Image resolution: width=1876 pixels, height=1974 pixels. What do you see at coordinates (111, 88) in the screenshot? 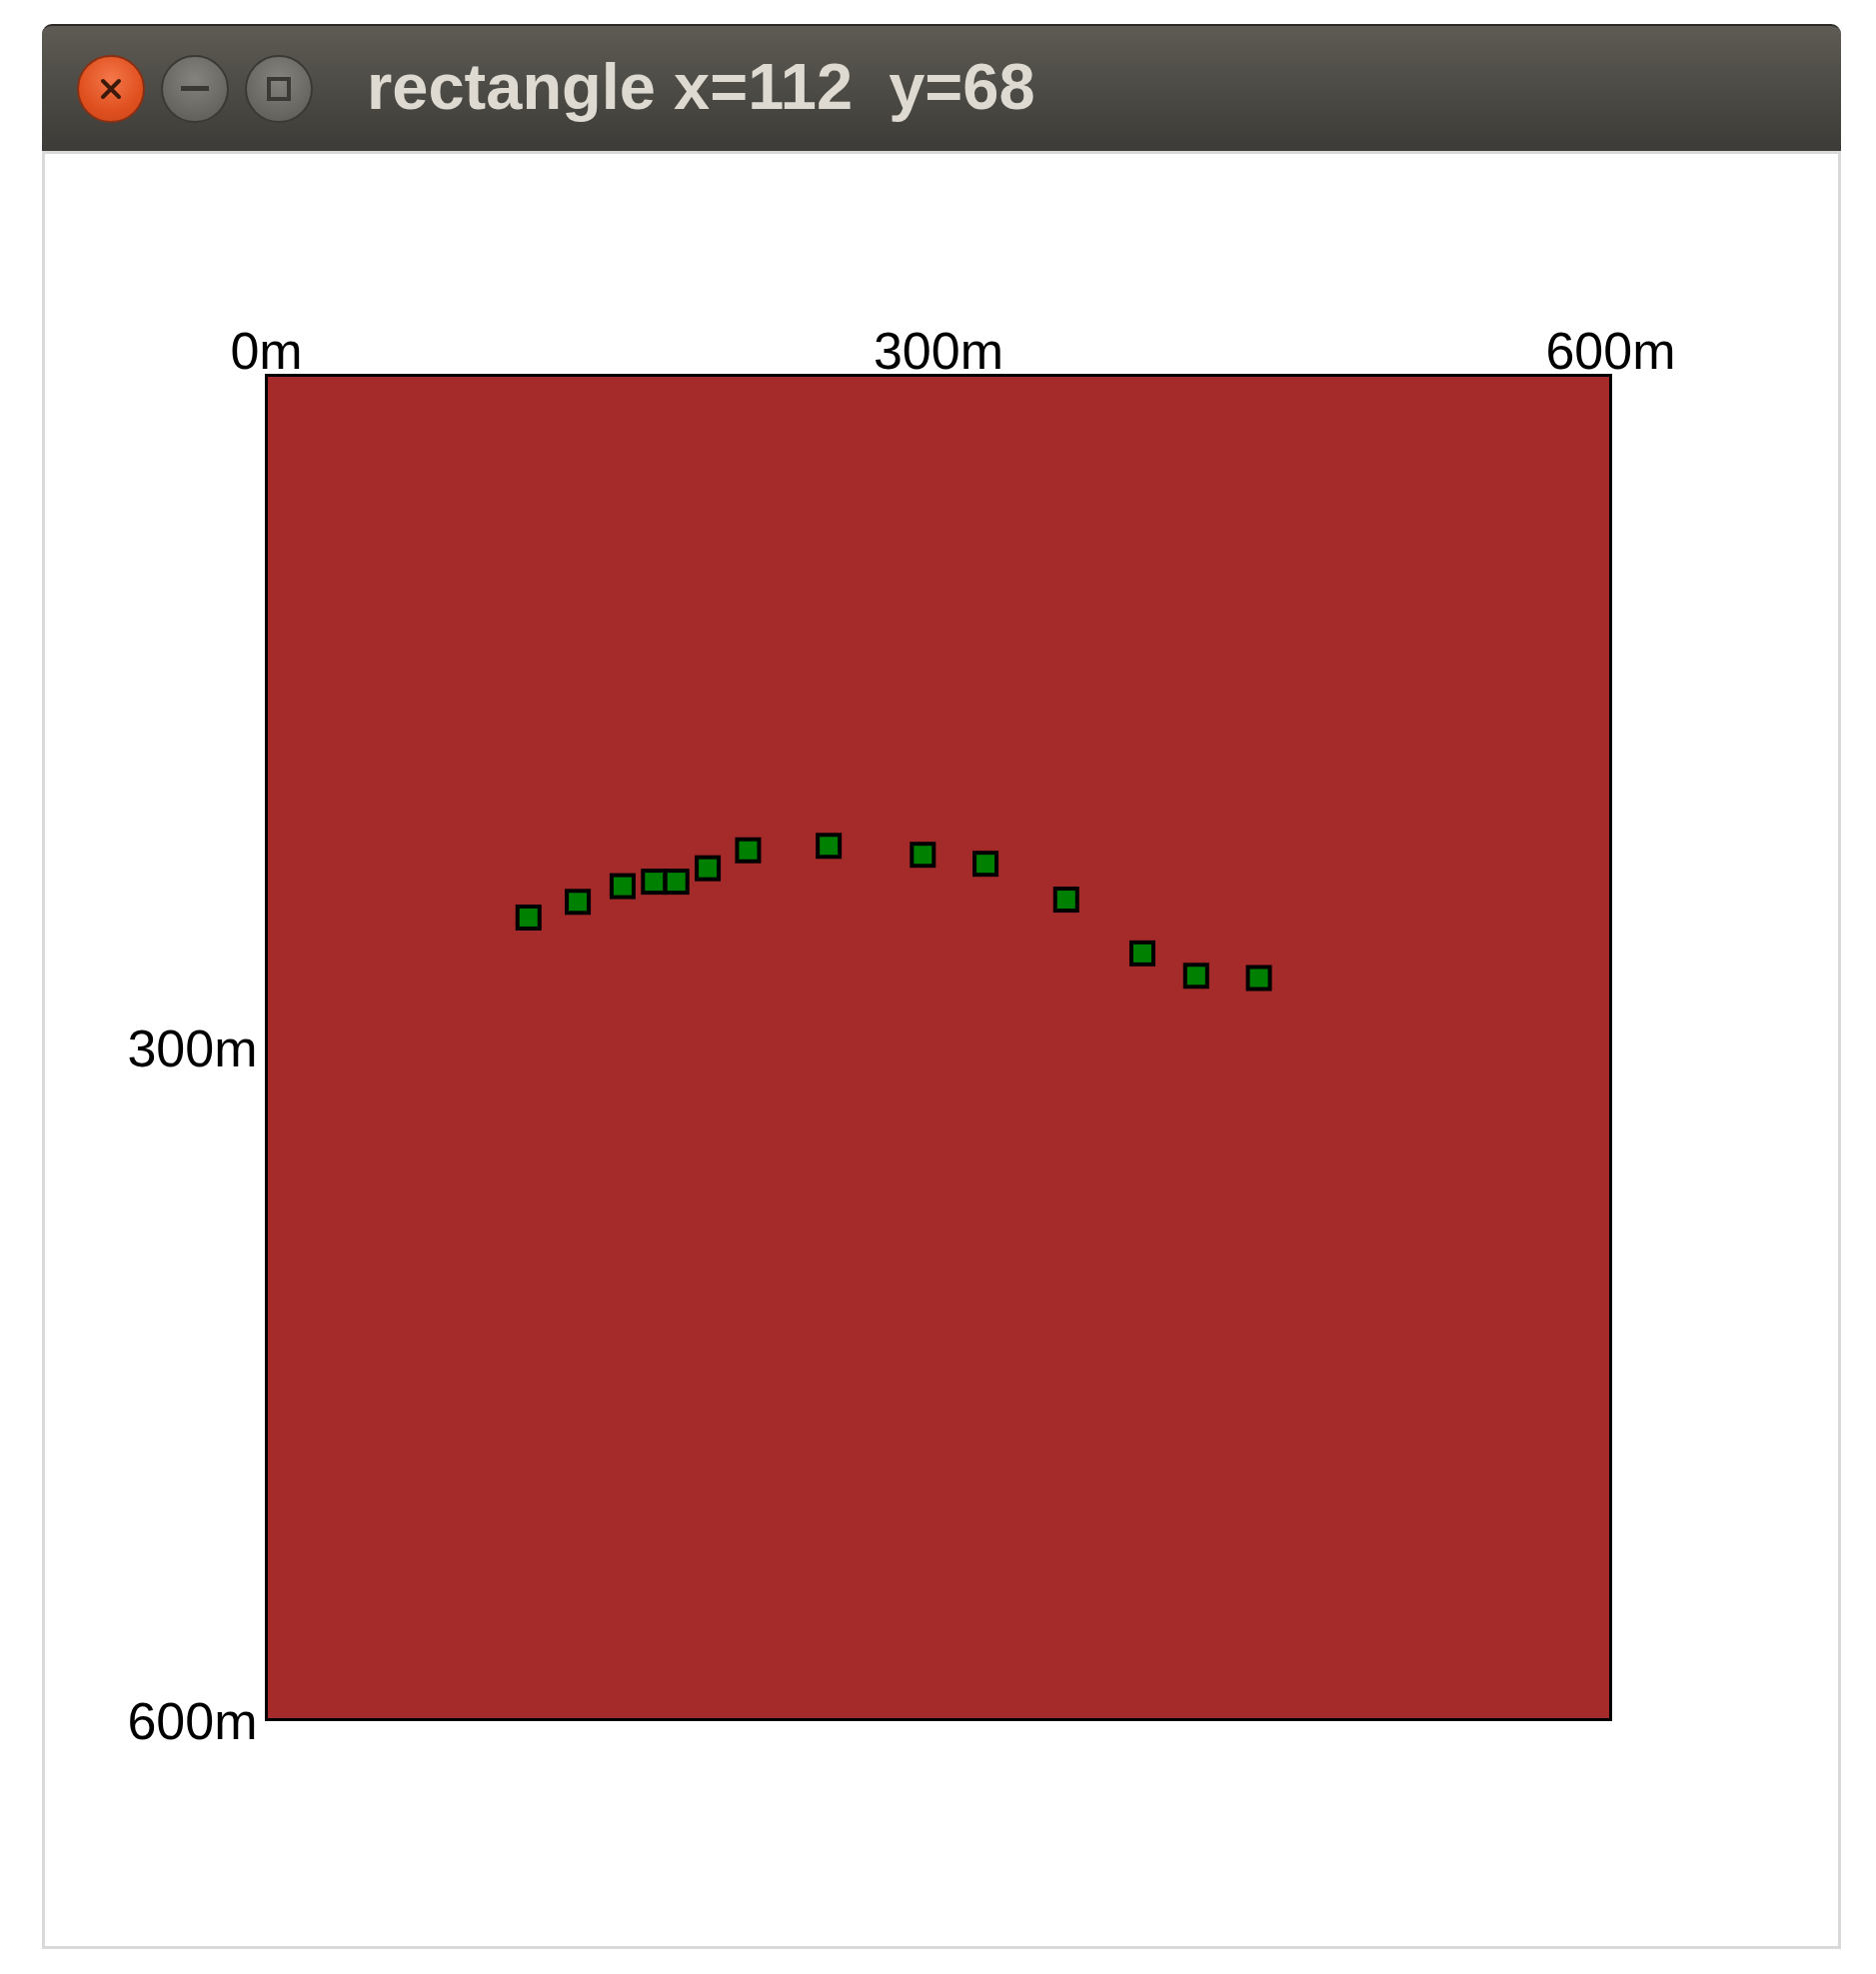
I see `close-icon` at bounding box center [111, 88].